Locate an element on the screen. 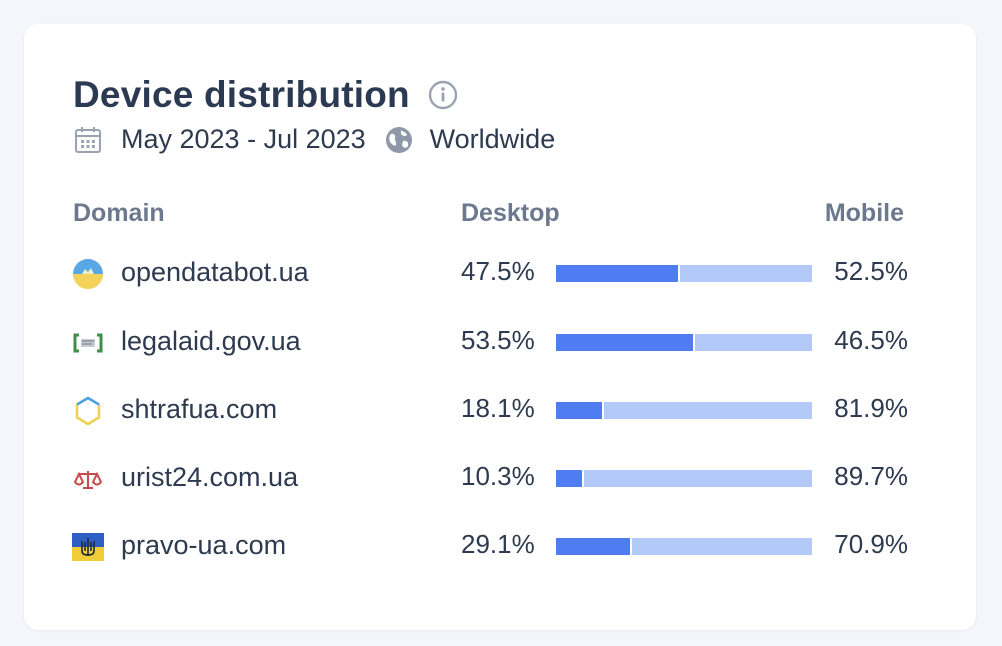 This screenshot has height=646, width=1002. desktop-percent: 10.3% is located at coordinates (498, 476).